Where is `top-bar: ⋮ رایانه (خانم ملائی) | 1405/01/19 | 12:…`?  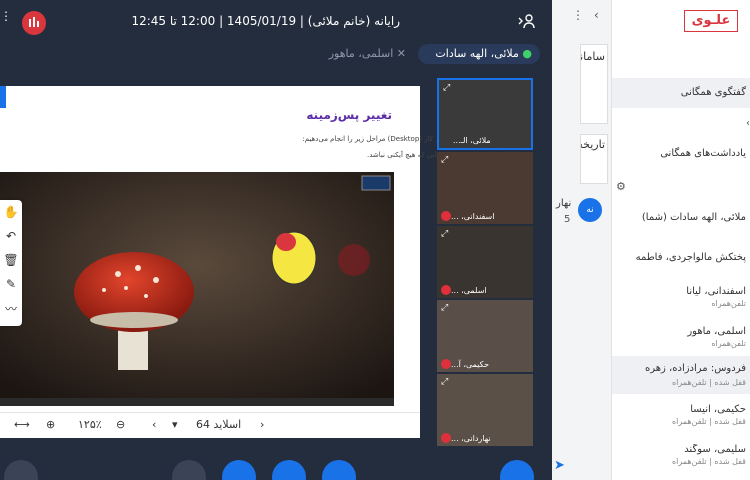
top-bar: ⋮ رایانه (خانم ملائی) | 1405/01/19 | 12:… is located at coordinates (276, 21).